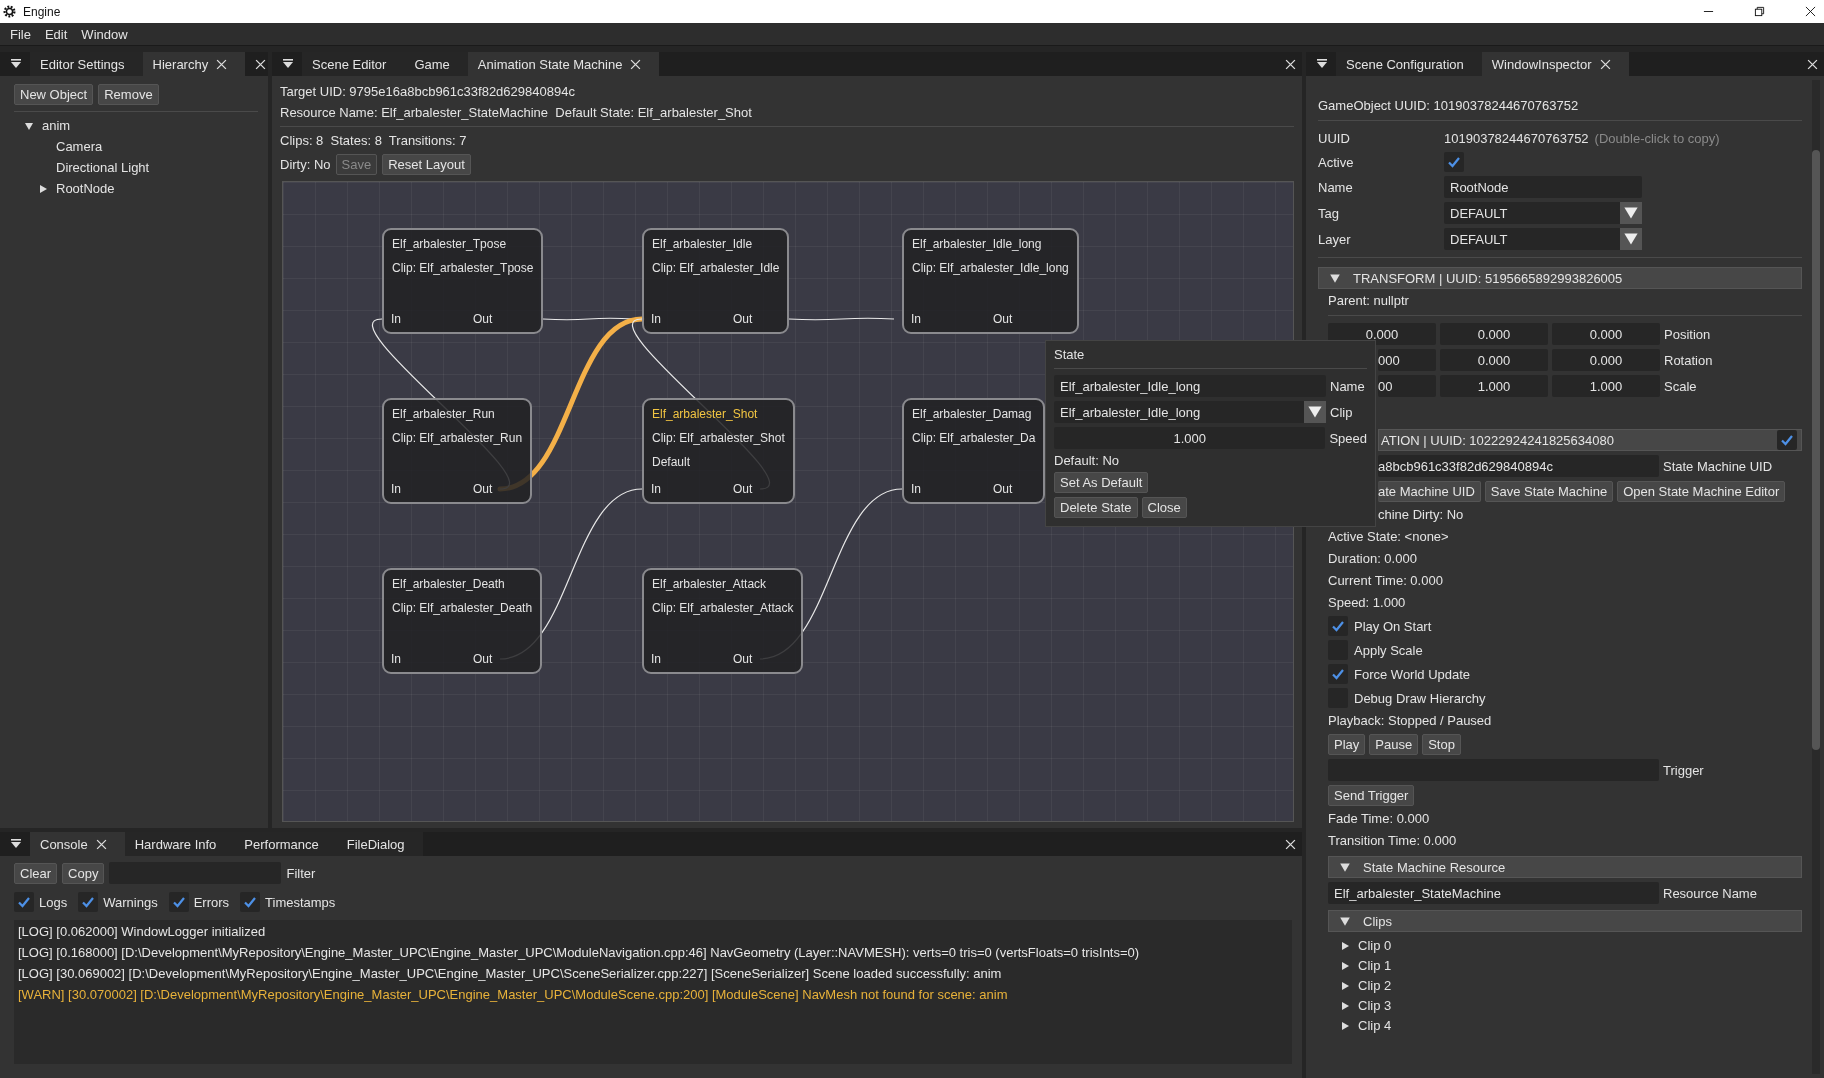 Image resolution: width=1824 pixels, height=1078 pixels. What do you see at coordinates (1429, 491) in the screenshot?
I see `action-button: ate Machine UID` at bounding box center [1429, 491].